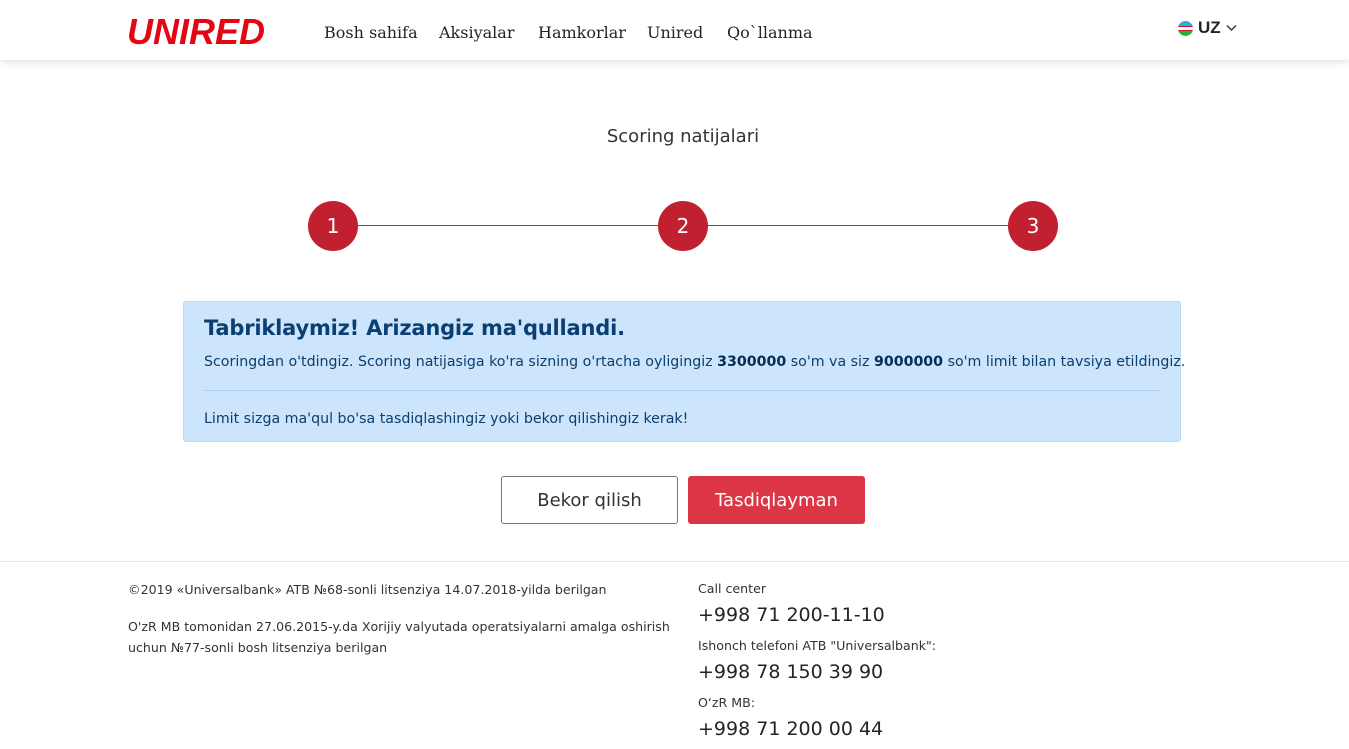 The height and width of the screenshot is (749, 1349). I want to click on footer-divider, so click(674, 561).